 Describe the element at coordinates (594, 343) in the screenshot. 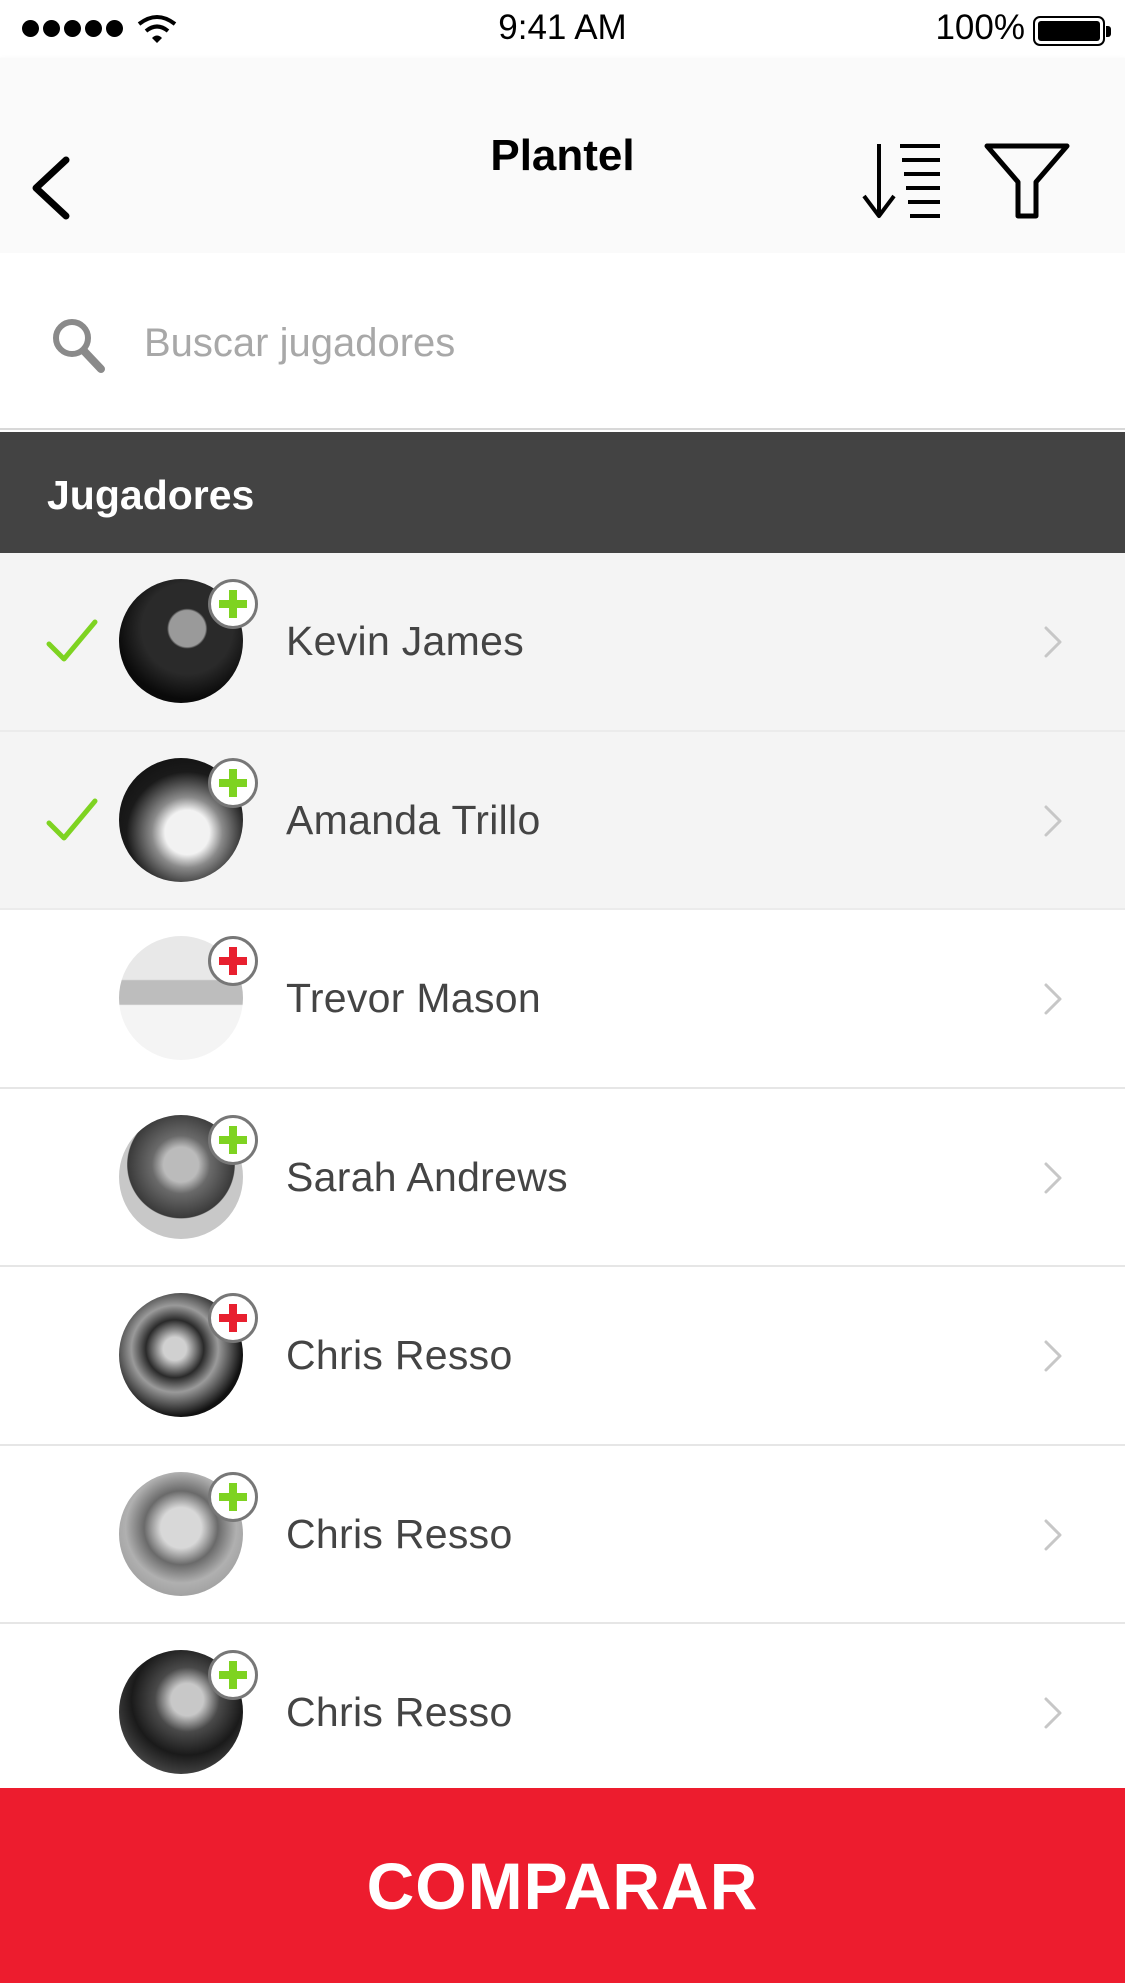

I see `search-input` at that location.